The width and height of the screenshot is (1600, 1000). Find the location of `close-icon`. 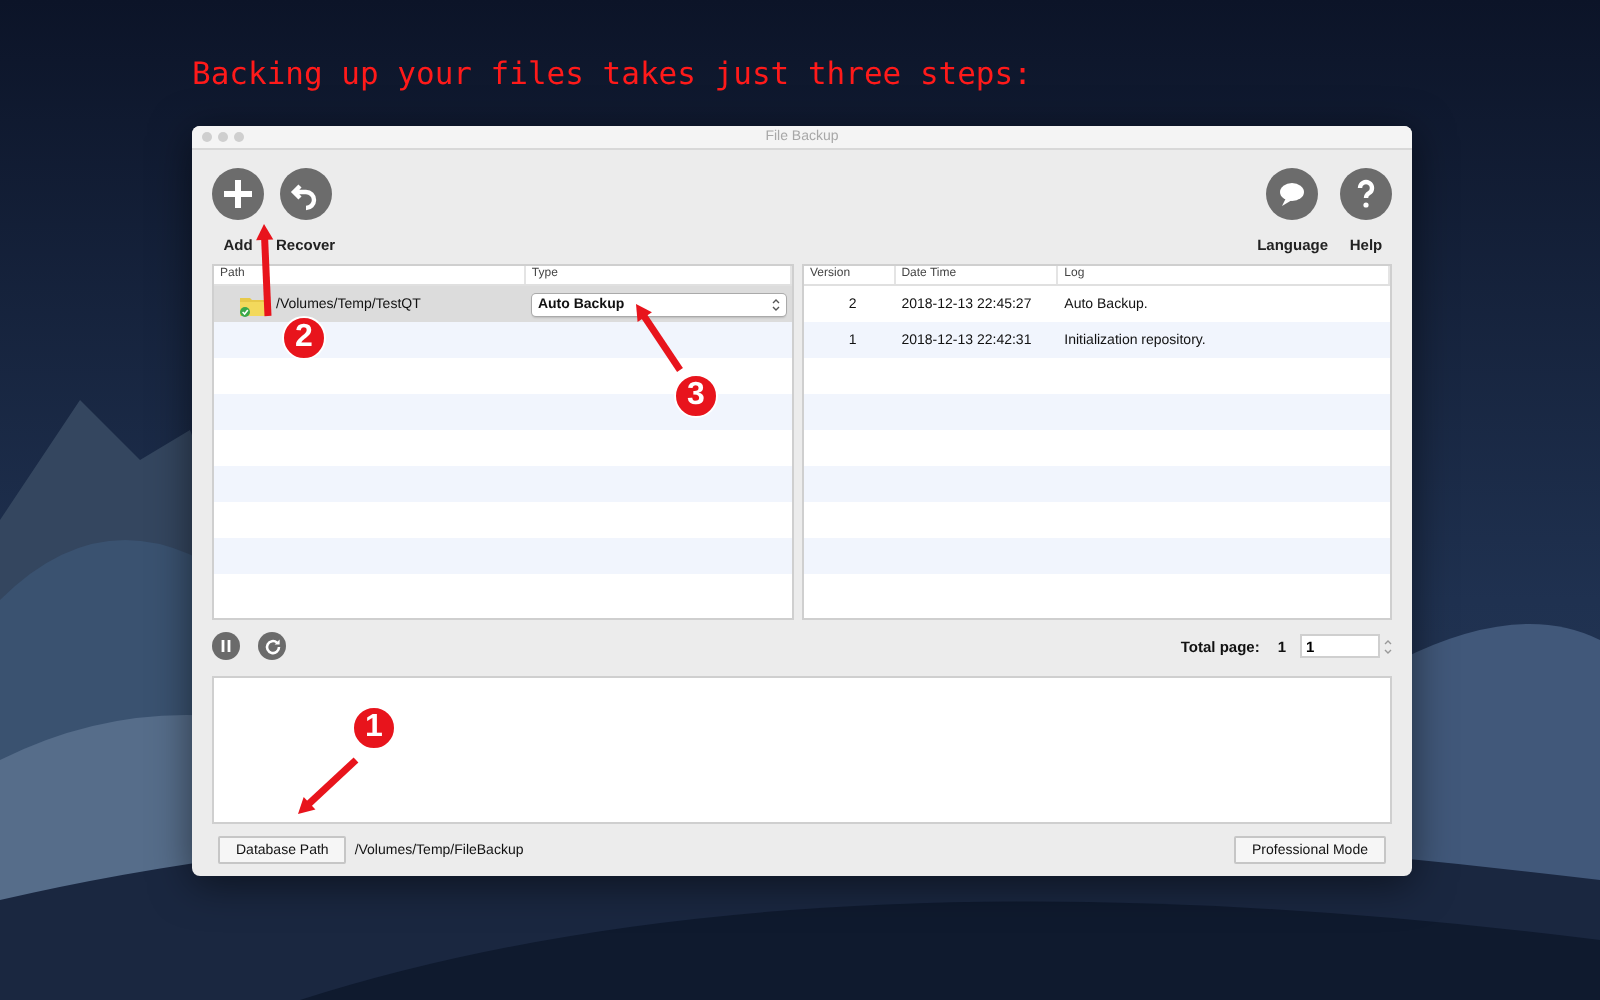

close-icon is located at coordinates (207, 137).